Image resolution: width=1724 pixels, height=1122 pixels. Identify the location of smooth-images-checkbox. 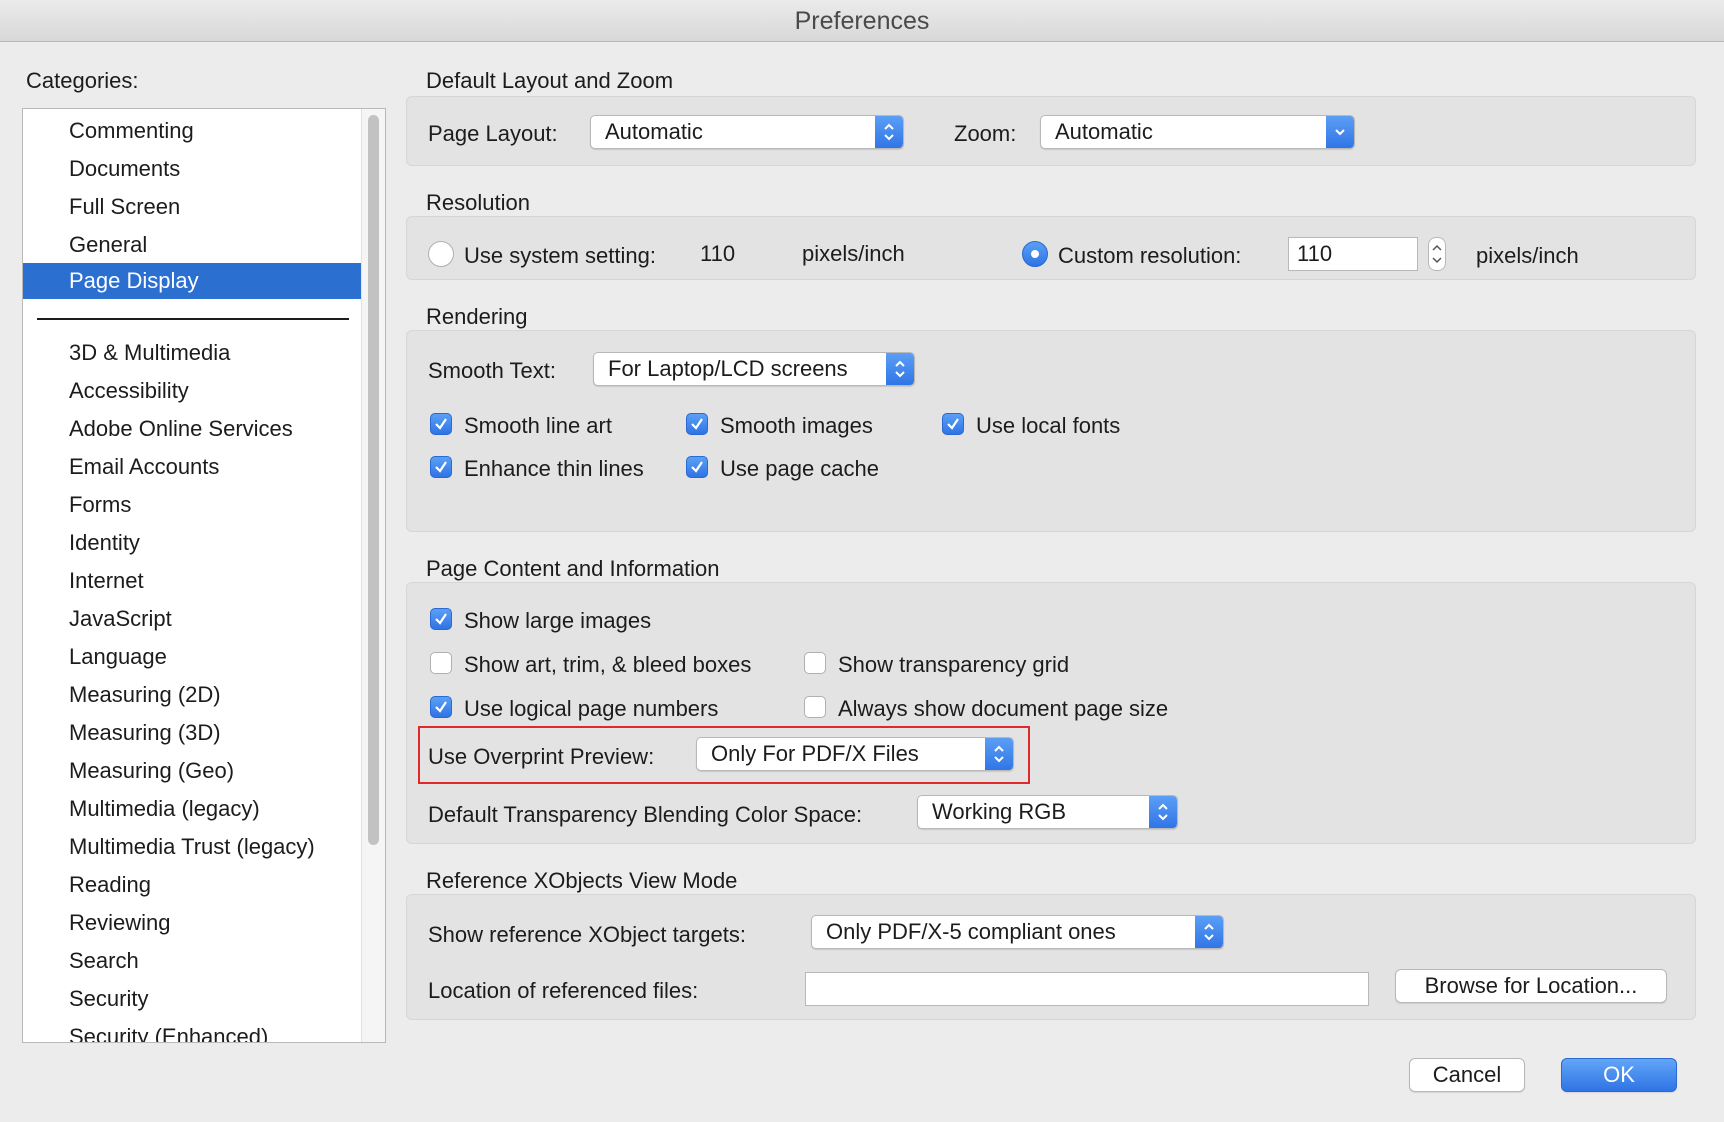
(697, 424).